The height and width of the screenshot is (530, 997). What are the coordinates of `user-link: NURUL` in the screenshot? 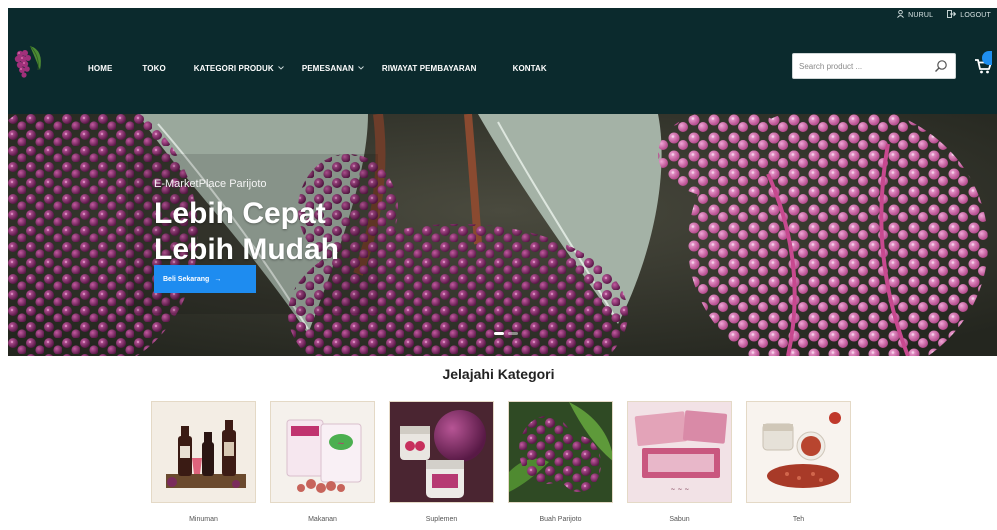 It's located at (915, 14).